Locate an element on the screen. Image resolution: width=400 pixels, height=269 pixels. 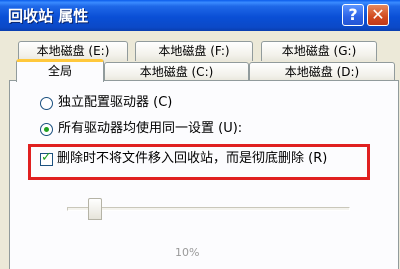
tab-local-disk-d: 本地磁盘 (D:) is located at coordinates (322, 71).